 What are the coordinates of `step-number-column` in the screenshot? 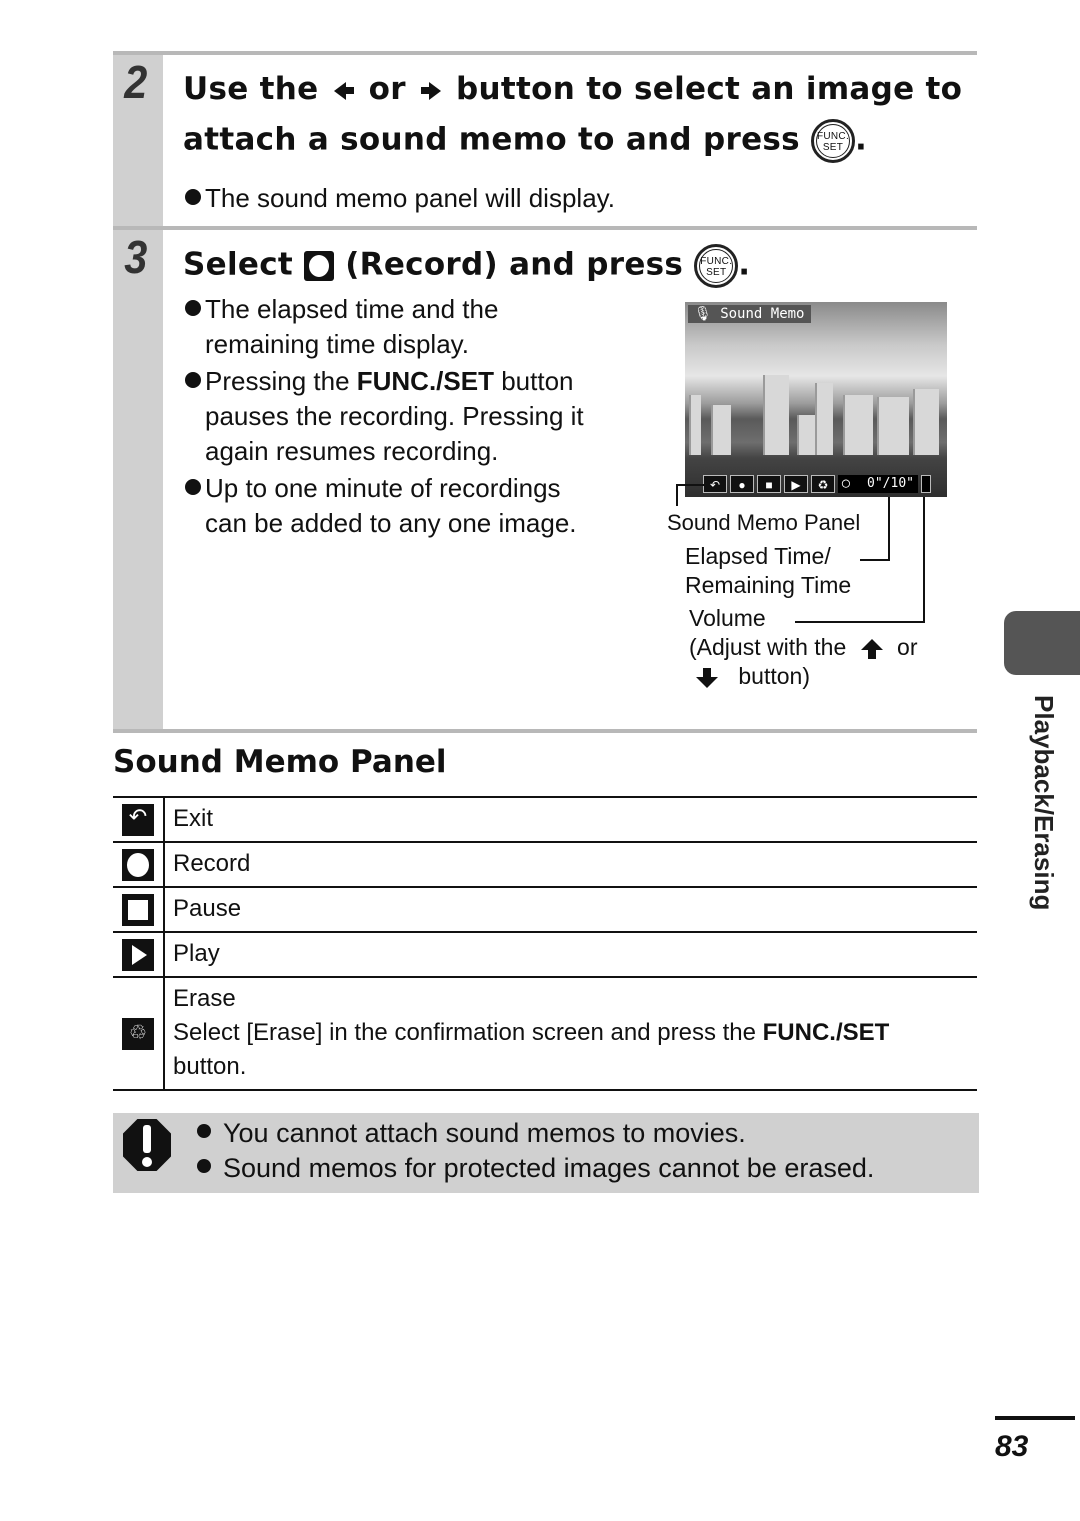 It's located at (138, 481).